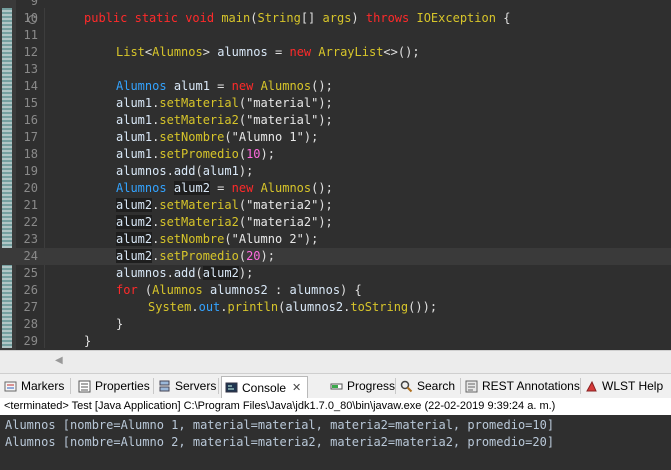 Image resolution: width=671 pixels, height=470 pixels. Describe the element at coordinates (522, 386) in the screenshot. I see `tab-rest-annotations: REST Annotations` at that location.